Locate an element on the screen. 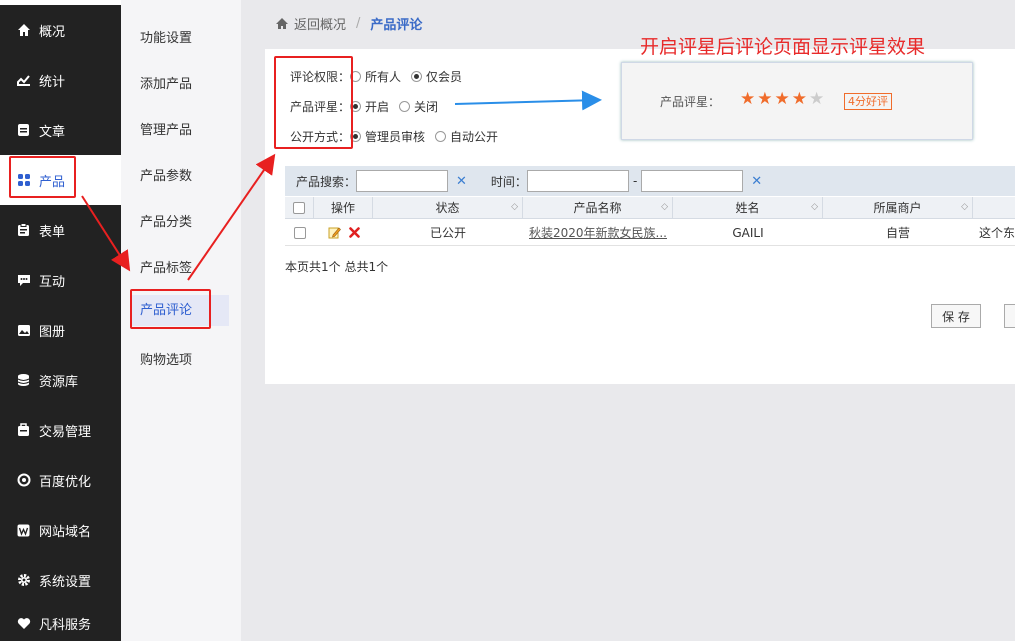  star-rating: ★ ★ ★ ★ ★ is located at coordinates (783, 99).